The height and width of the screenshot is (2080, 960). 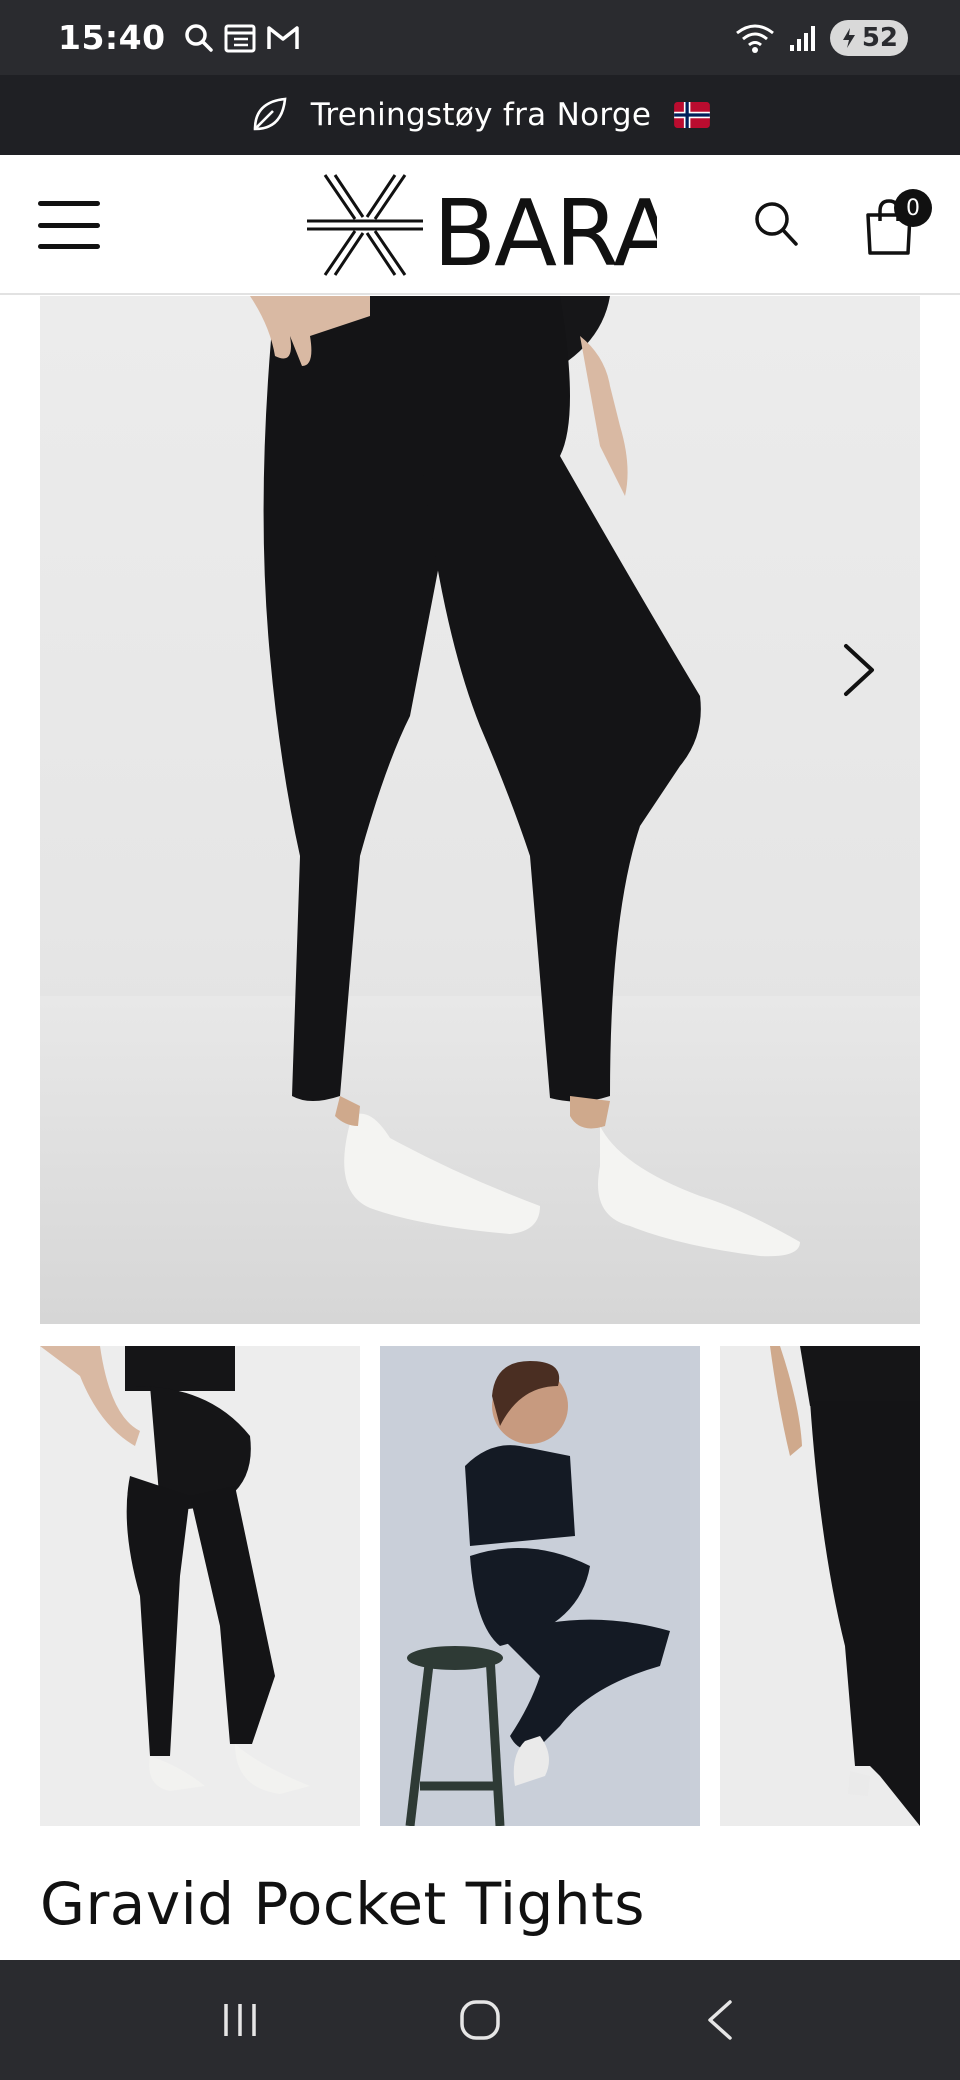 What do you see at coordinates (860, 670) in the screenshot?
I see `chevron-right-icon` at bounding box center [860, 670].